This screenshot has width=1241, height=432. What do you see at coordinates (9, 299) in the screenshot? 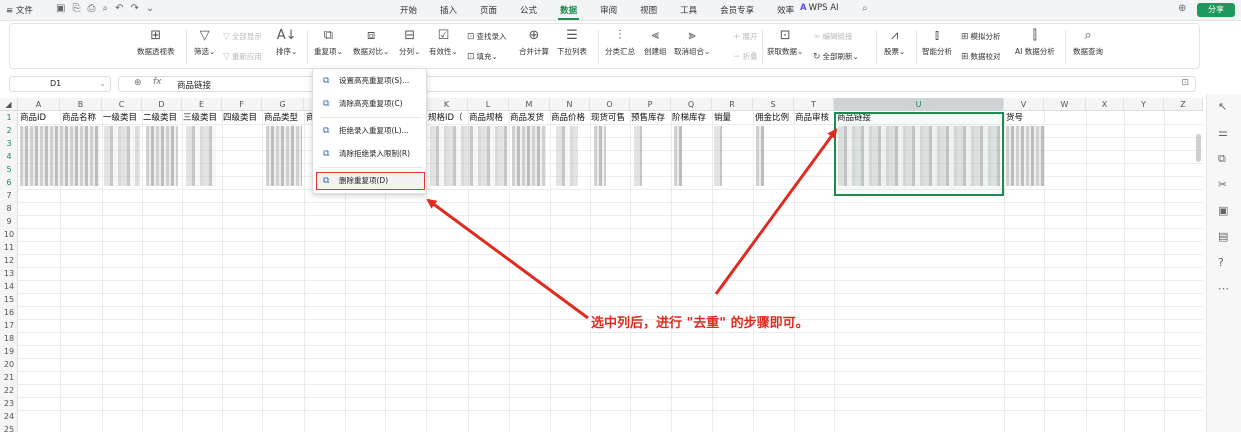
I see `row-header: 15` at bounding box center [9, 299].